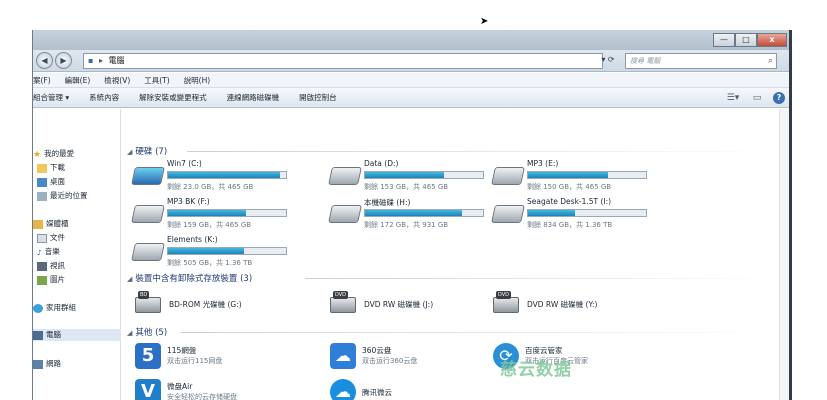  Describe the element at coordinates (184, 163) in the screenshot. I see `drive-name: Win7 (C:)` at that location.